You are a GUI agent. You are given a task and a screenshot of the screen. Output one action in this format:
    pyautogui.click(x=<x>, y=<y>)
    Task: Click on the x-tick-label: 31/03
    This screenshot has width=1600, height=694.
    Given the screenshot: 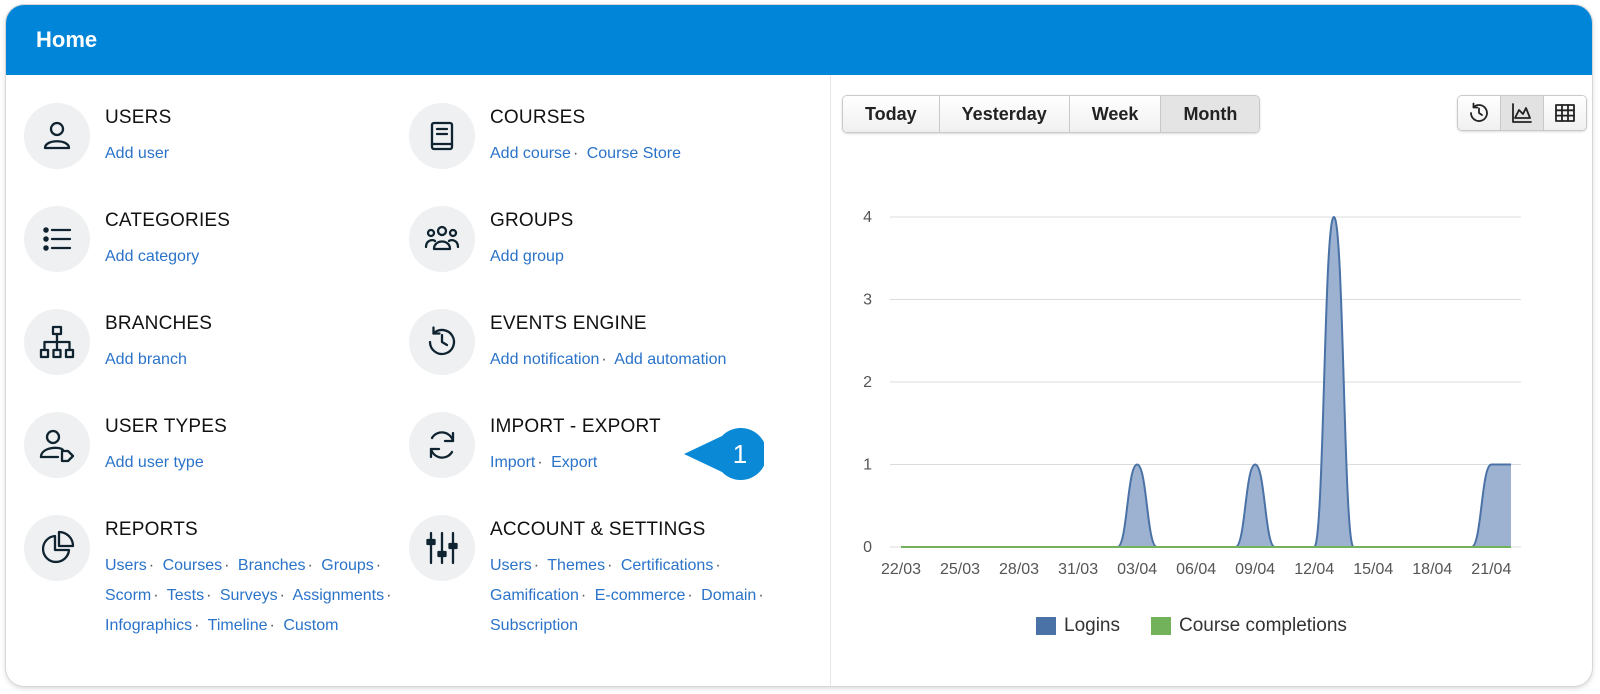 What is the action you would take?
    pyautogui.click(x=1078, y=569)
    